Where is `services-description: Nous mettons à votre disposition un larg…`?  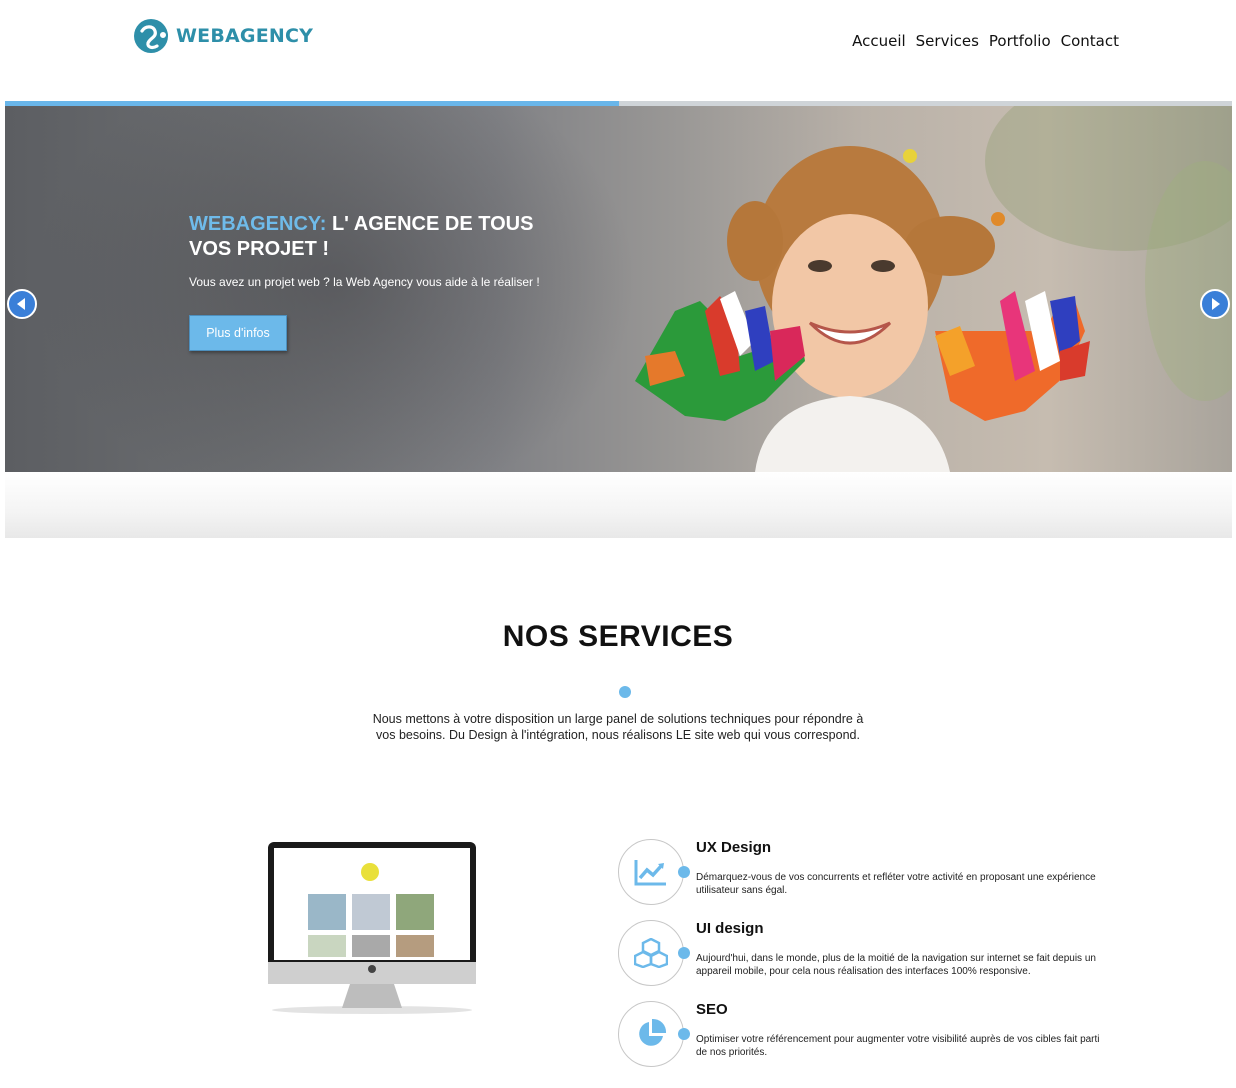
services-description: Nous mettons à votre disposition un larg… is located at coordinates (618, 727).